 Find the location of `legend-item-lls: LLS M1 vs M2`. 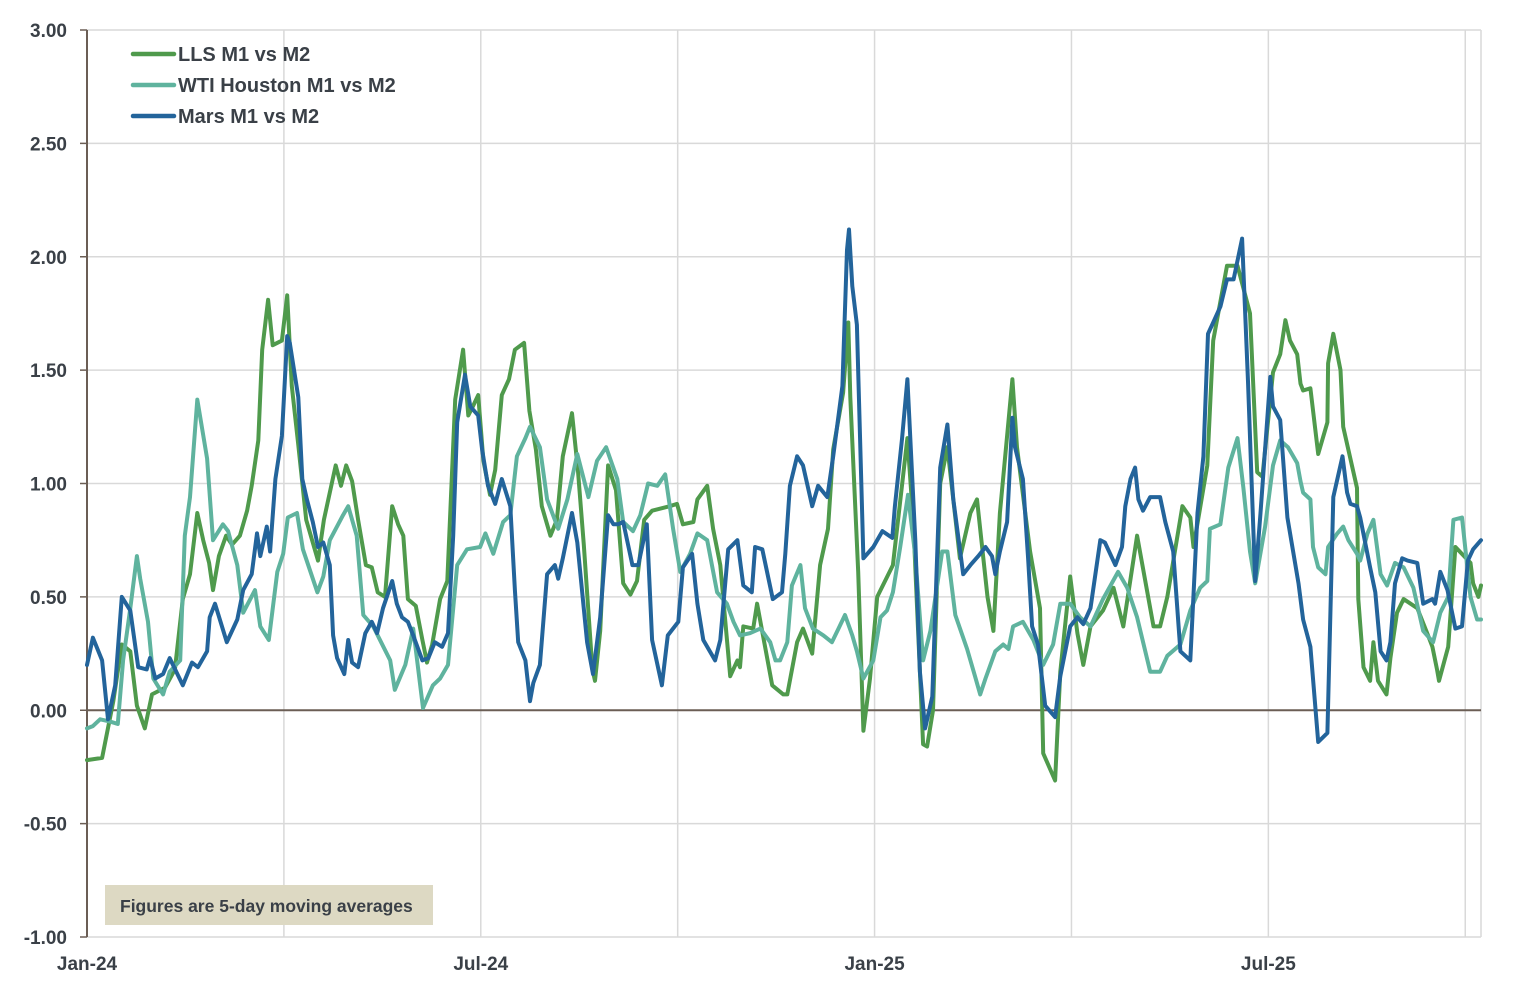

legend-item-lls: LLS M1 vs M2 is located at coordinates (220, 55).